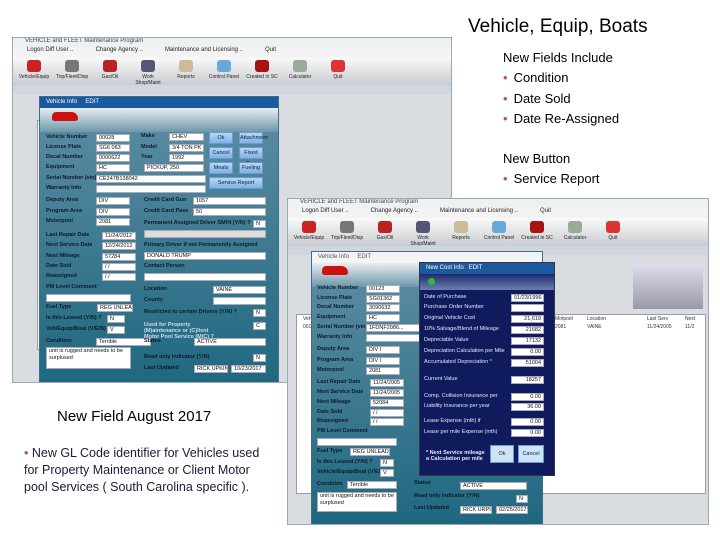  I want to click on make-input: CHEV, so click(186, 137).